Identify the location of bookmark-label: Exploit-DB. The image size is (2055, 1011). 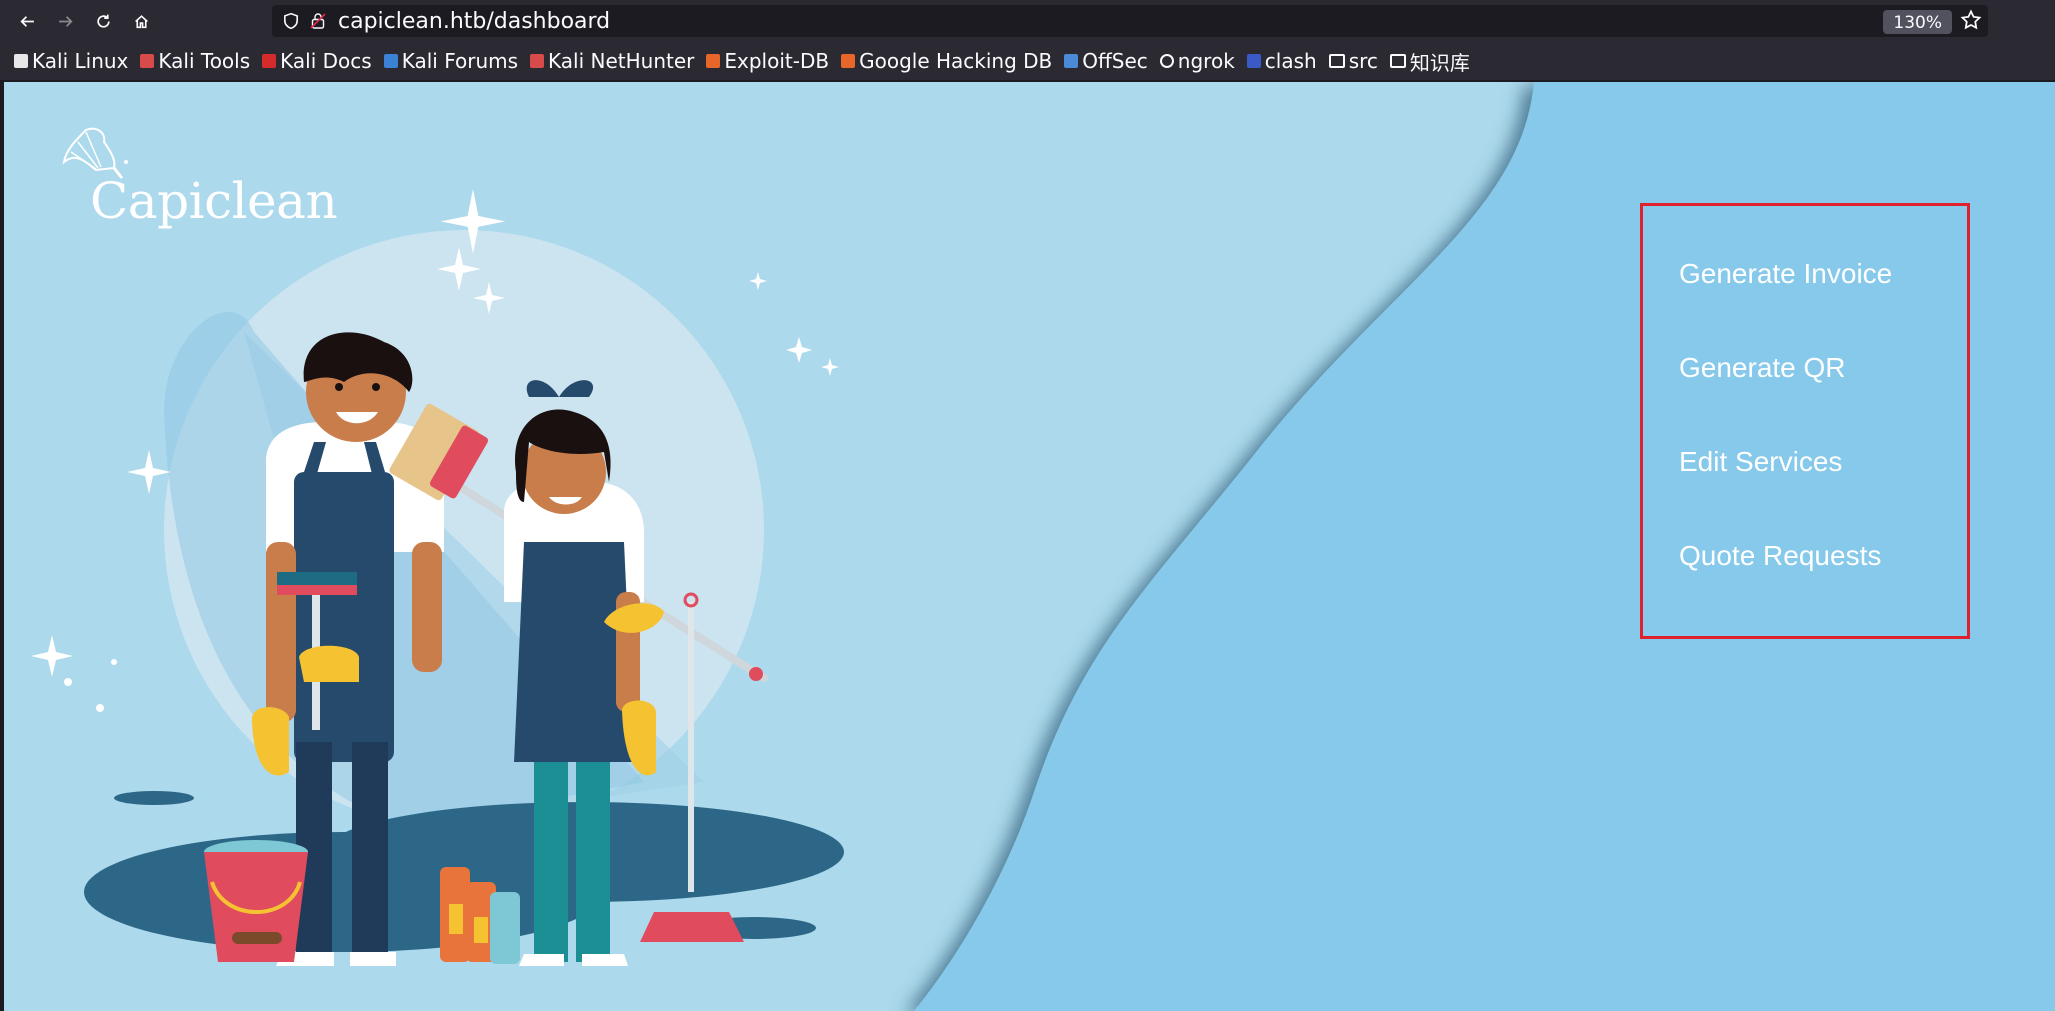
(777, 61).